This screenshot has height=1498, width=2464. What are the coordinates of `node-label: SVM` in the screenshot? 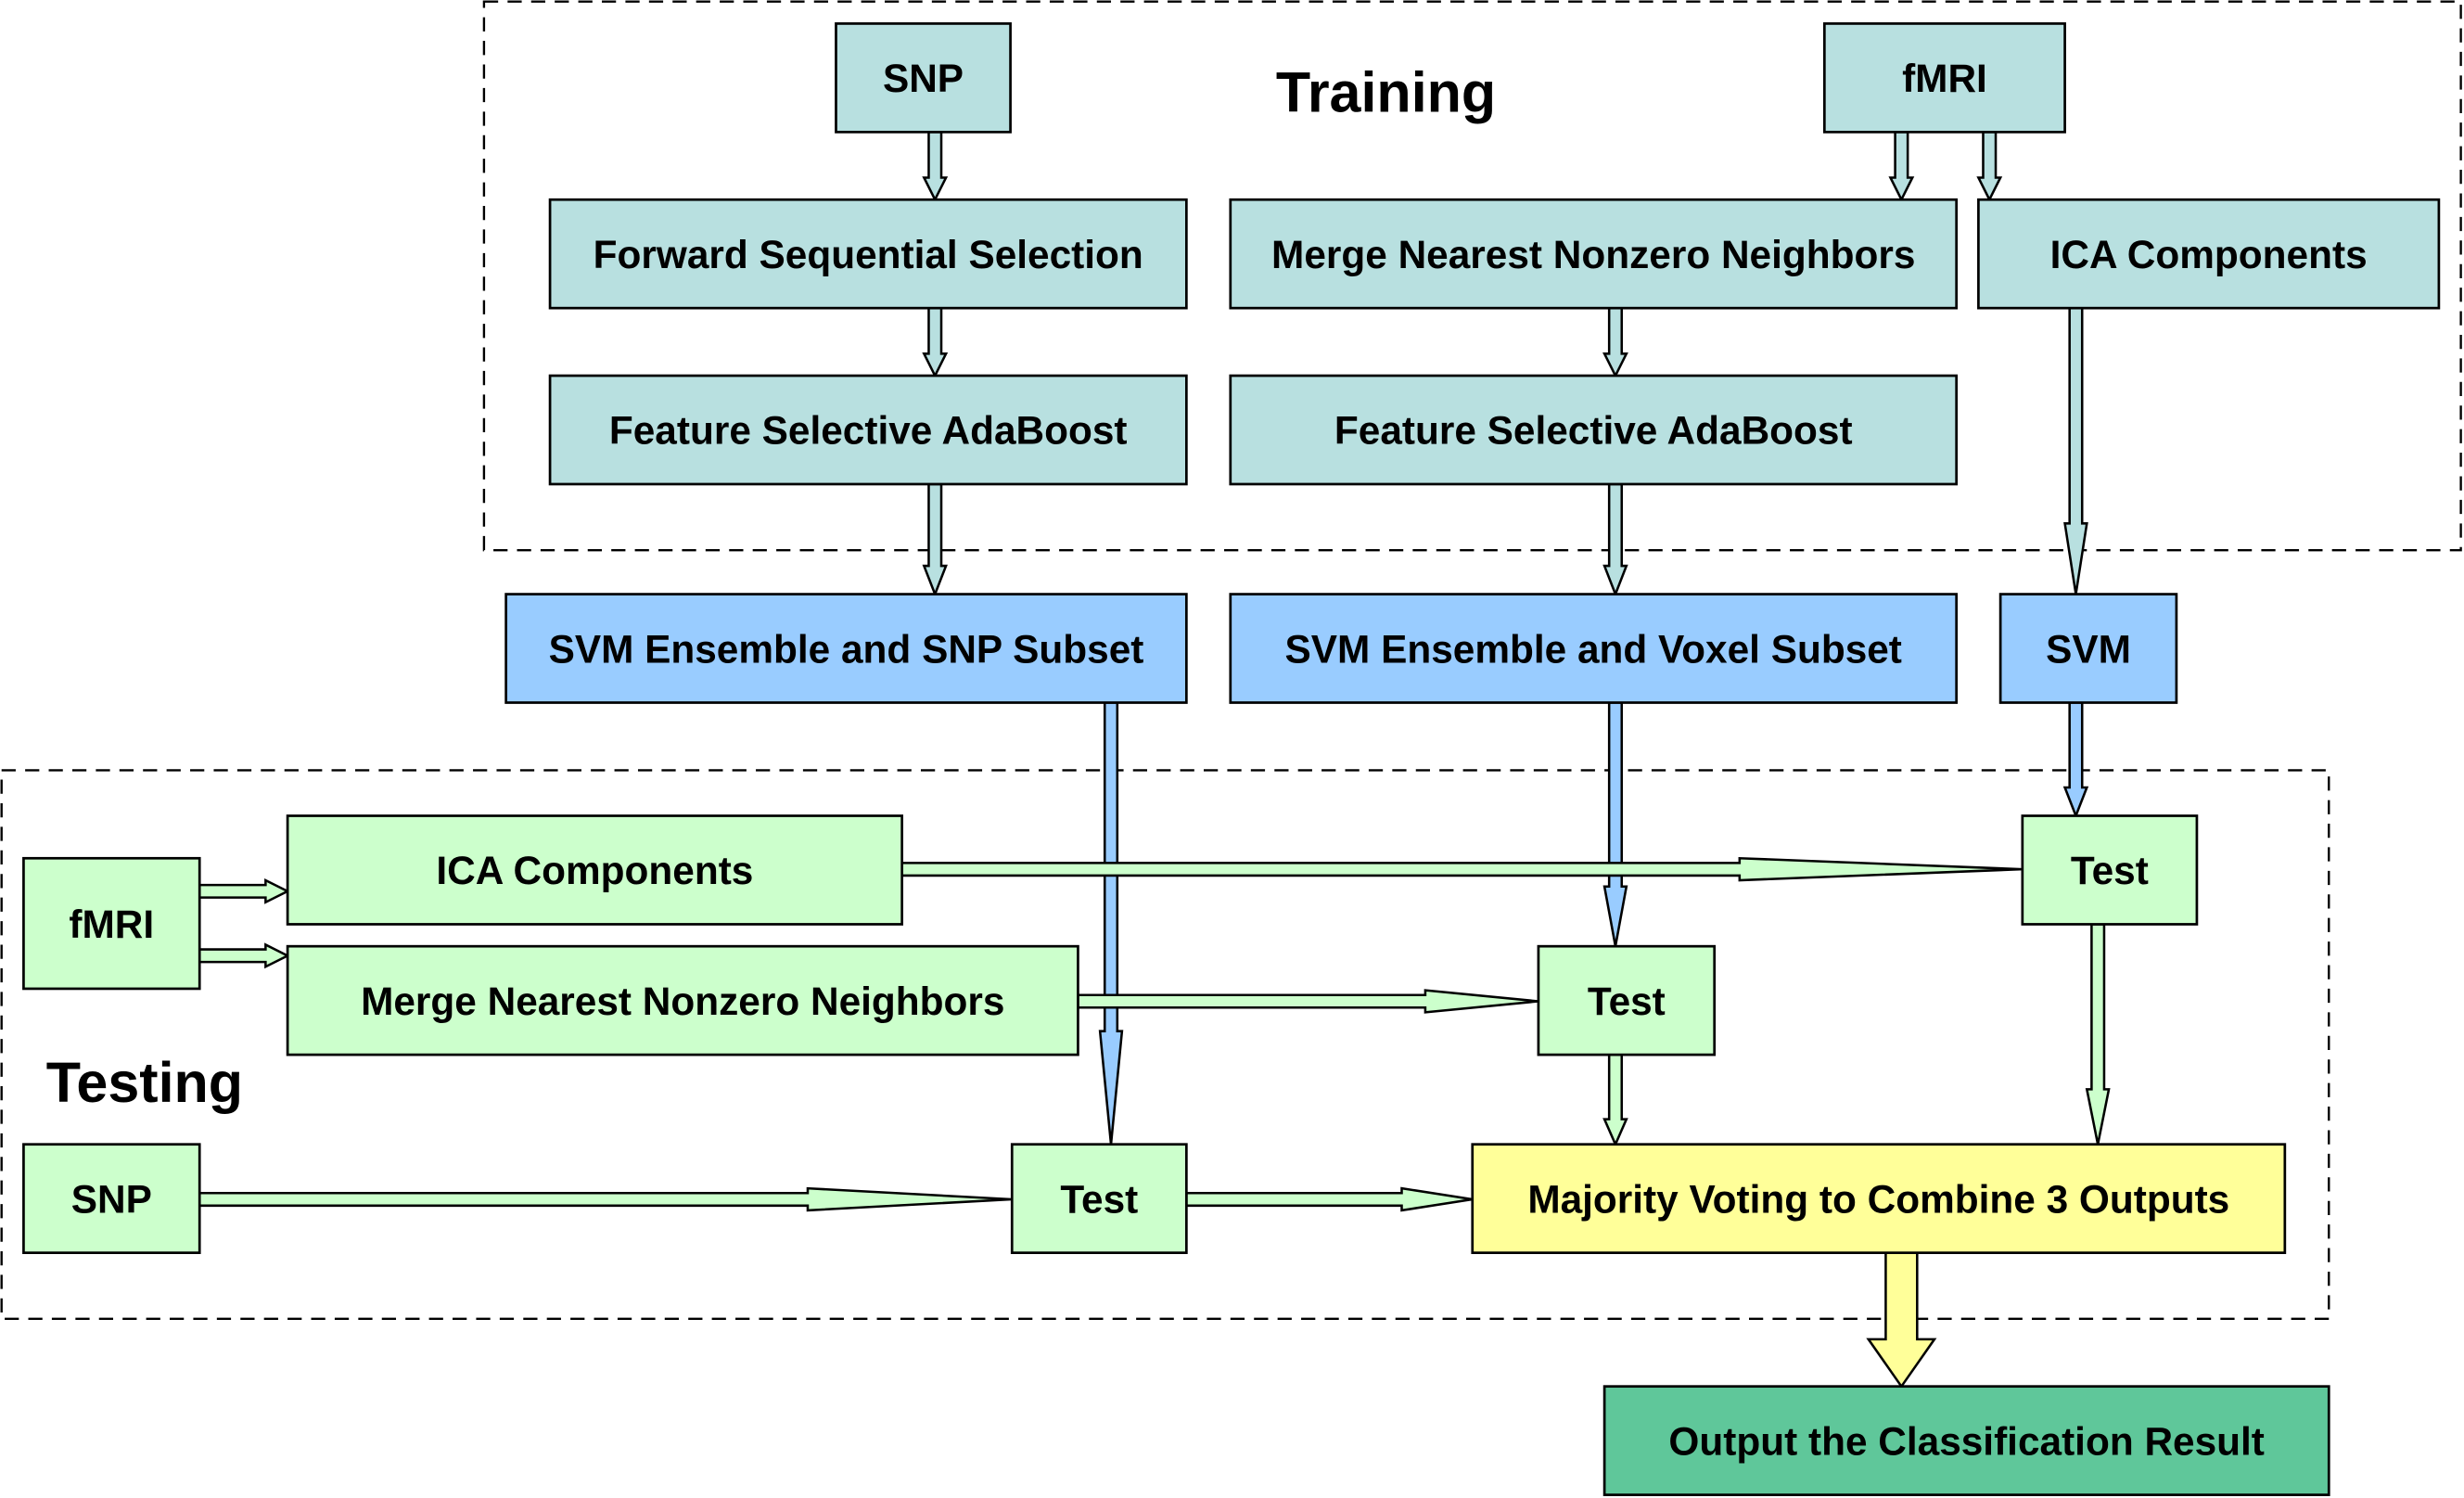 It's located at (2088, 649).